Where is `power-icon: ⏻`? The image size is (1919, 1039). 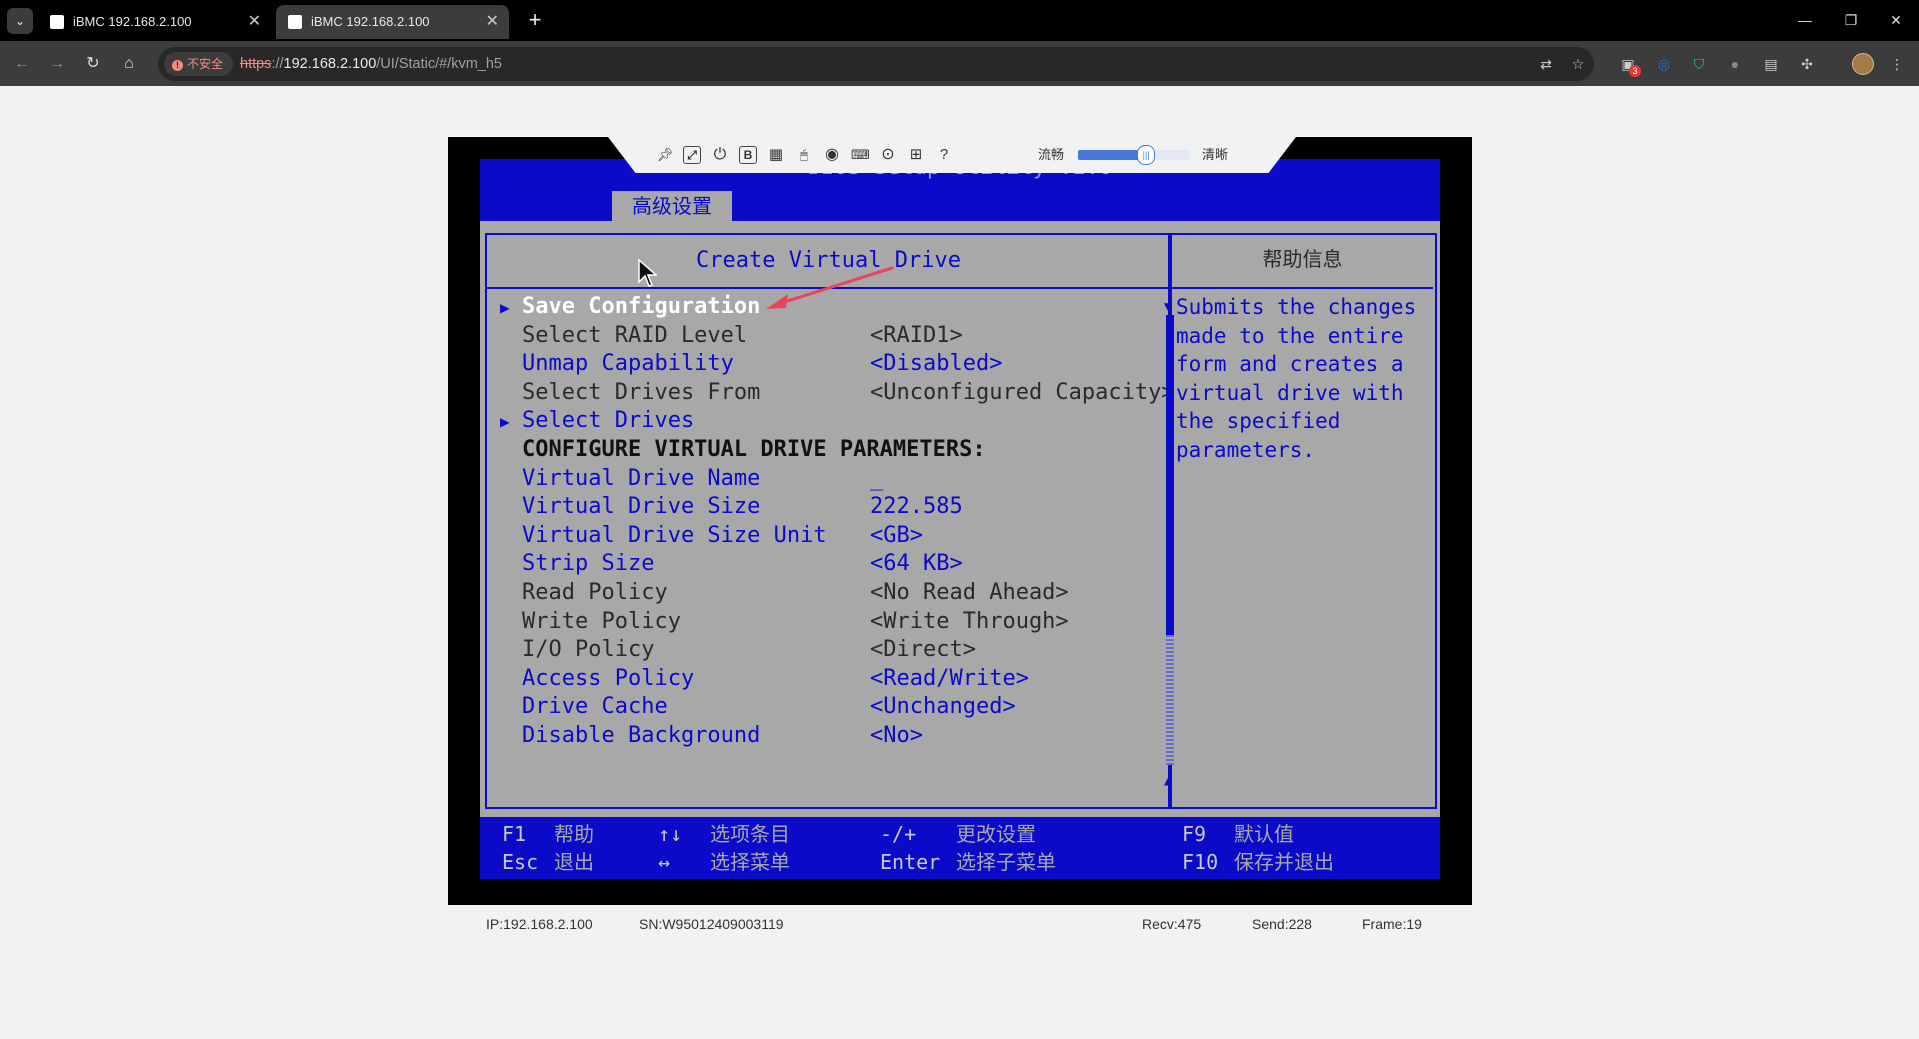
power-icon: ⏻ is located at coordinates (720, 155).